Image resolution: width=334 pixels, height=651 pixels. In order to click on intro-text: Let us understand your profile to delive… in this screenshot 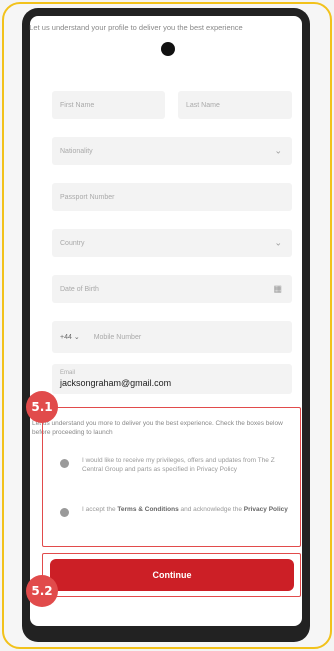, I will do `click(136, 27)`.